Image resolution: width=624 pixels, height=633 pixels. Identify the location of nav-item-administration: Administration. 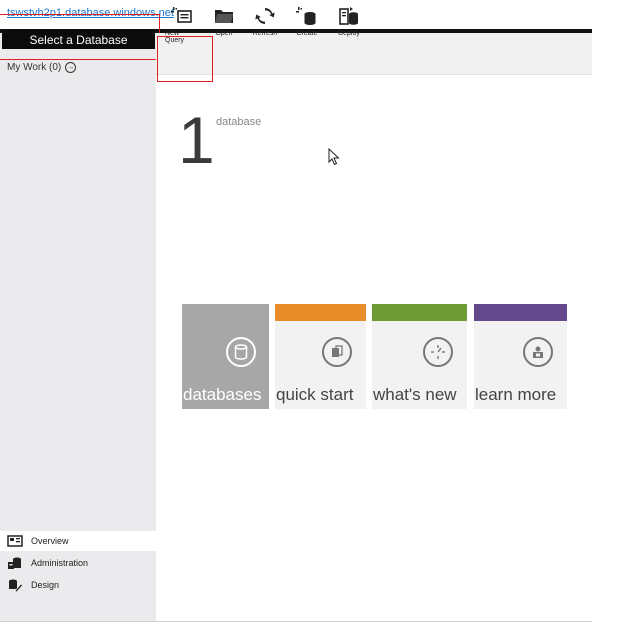
(78, 563).